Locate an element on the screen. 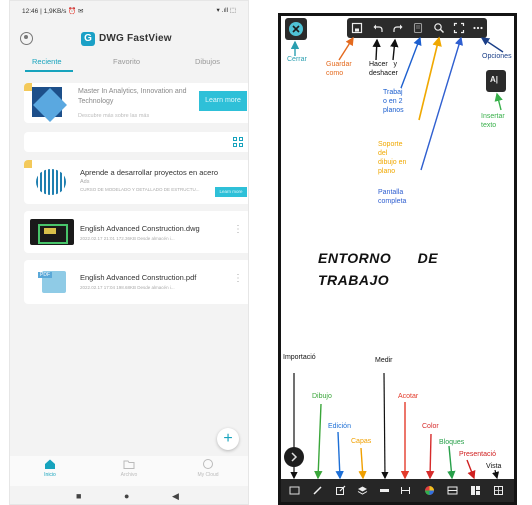  label-hacer-deshacer: Hacer y deshacer is located at coordinates (383, 69).